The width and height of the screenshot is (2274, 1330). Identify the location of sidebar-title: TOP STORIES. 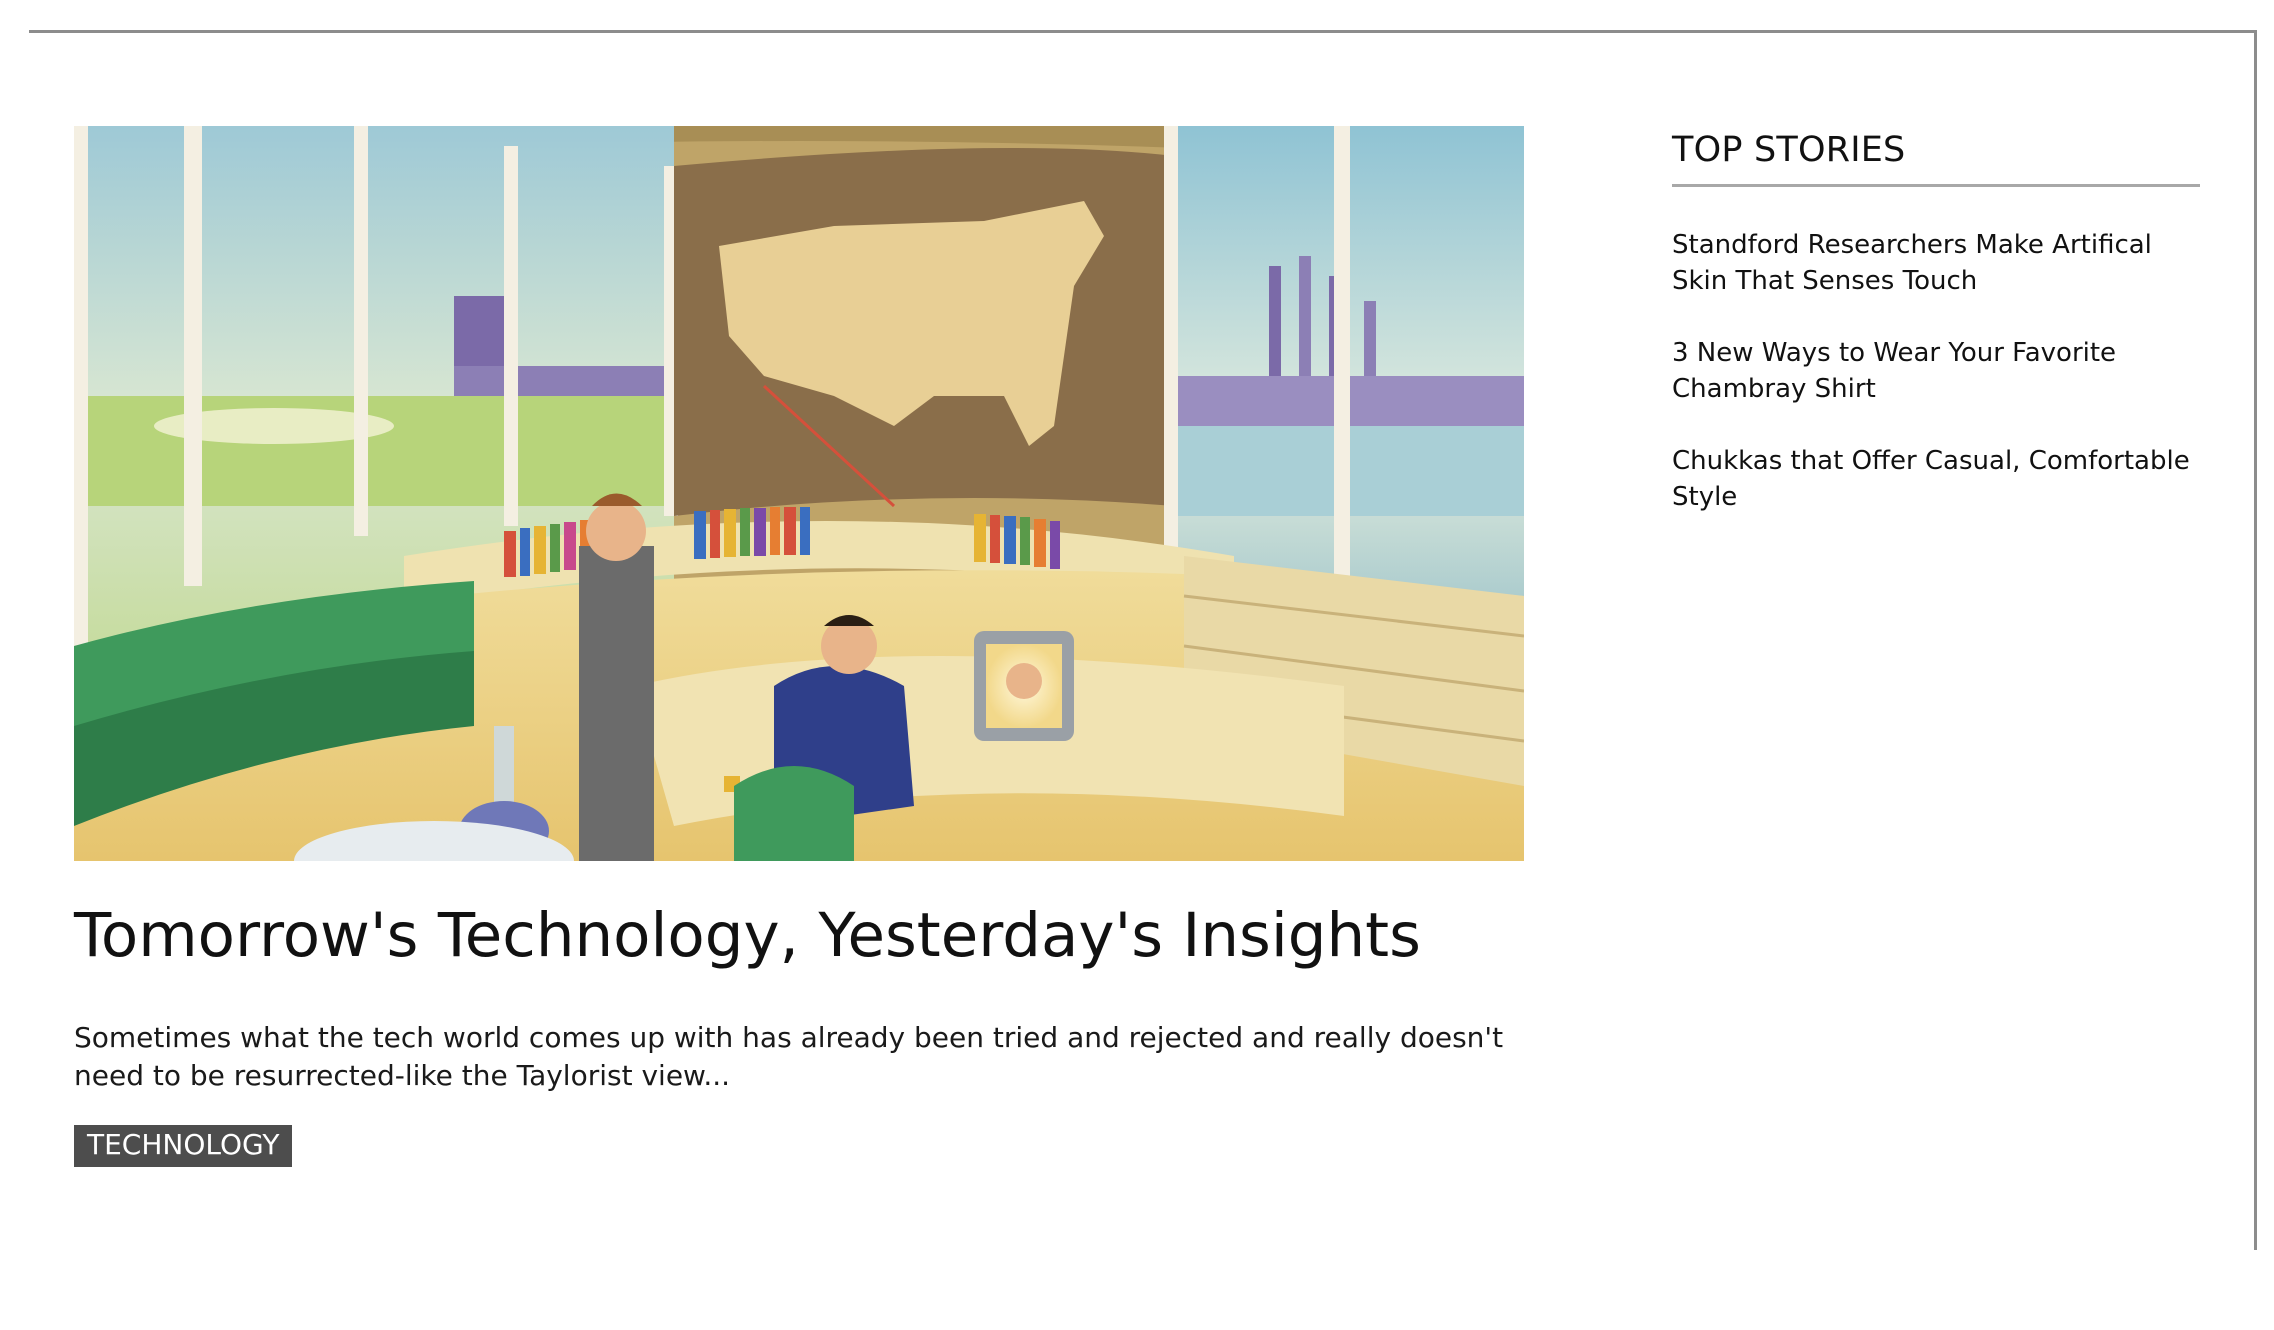
(1936, 158).